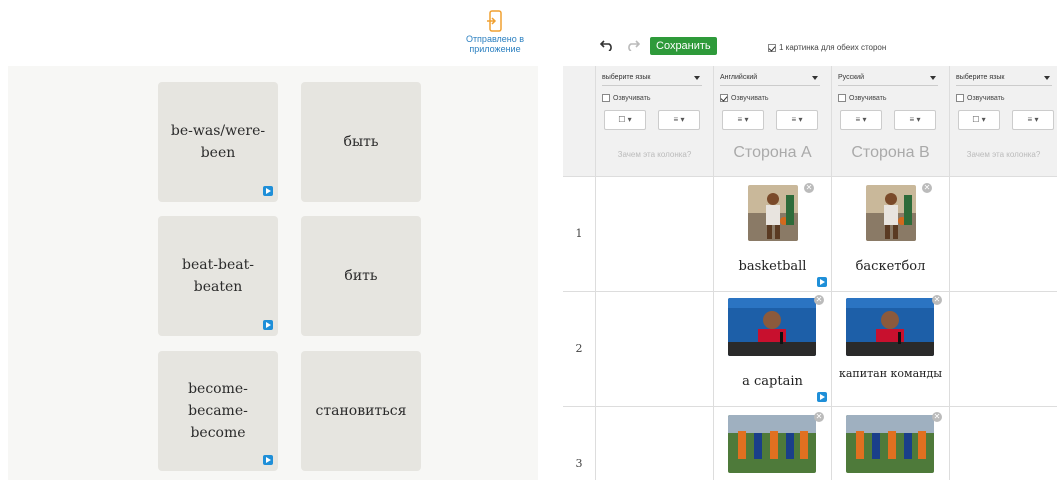 The height and width of the screenshot is (480, 1057). I want to click on card-back-text: быть, so click(361, 142).